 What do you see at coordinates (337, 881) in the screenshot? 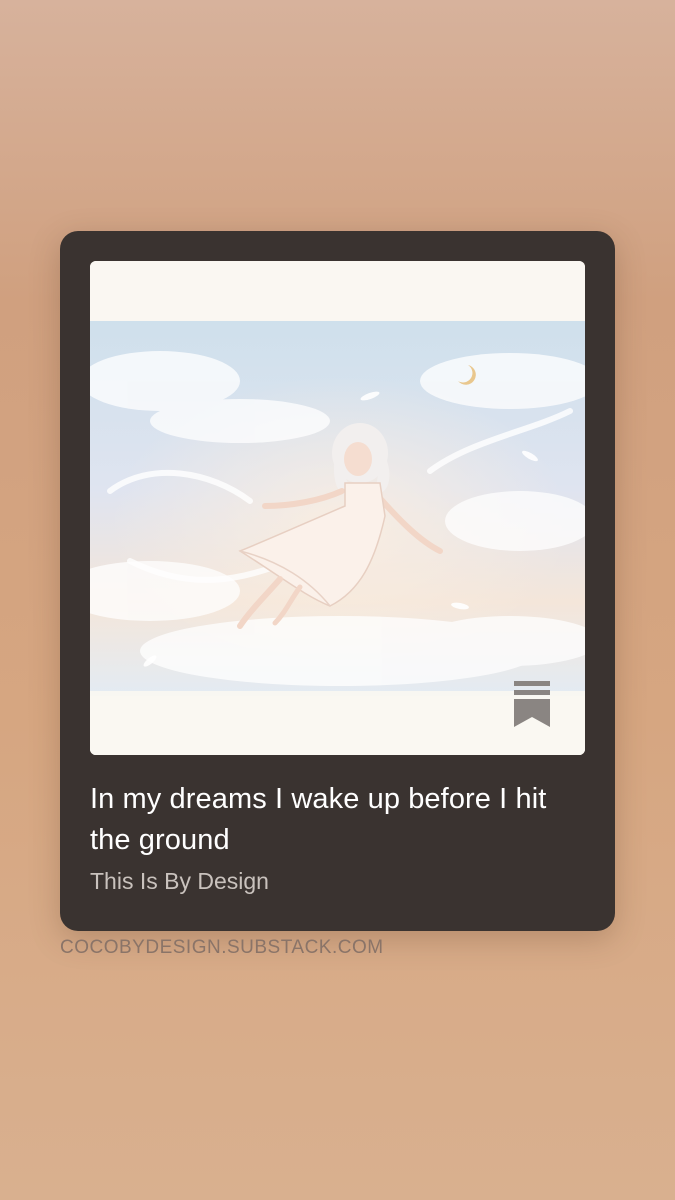
I see `publication-name: This Is By Design` at bounding box center [337, 881].